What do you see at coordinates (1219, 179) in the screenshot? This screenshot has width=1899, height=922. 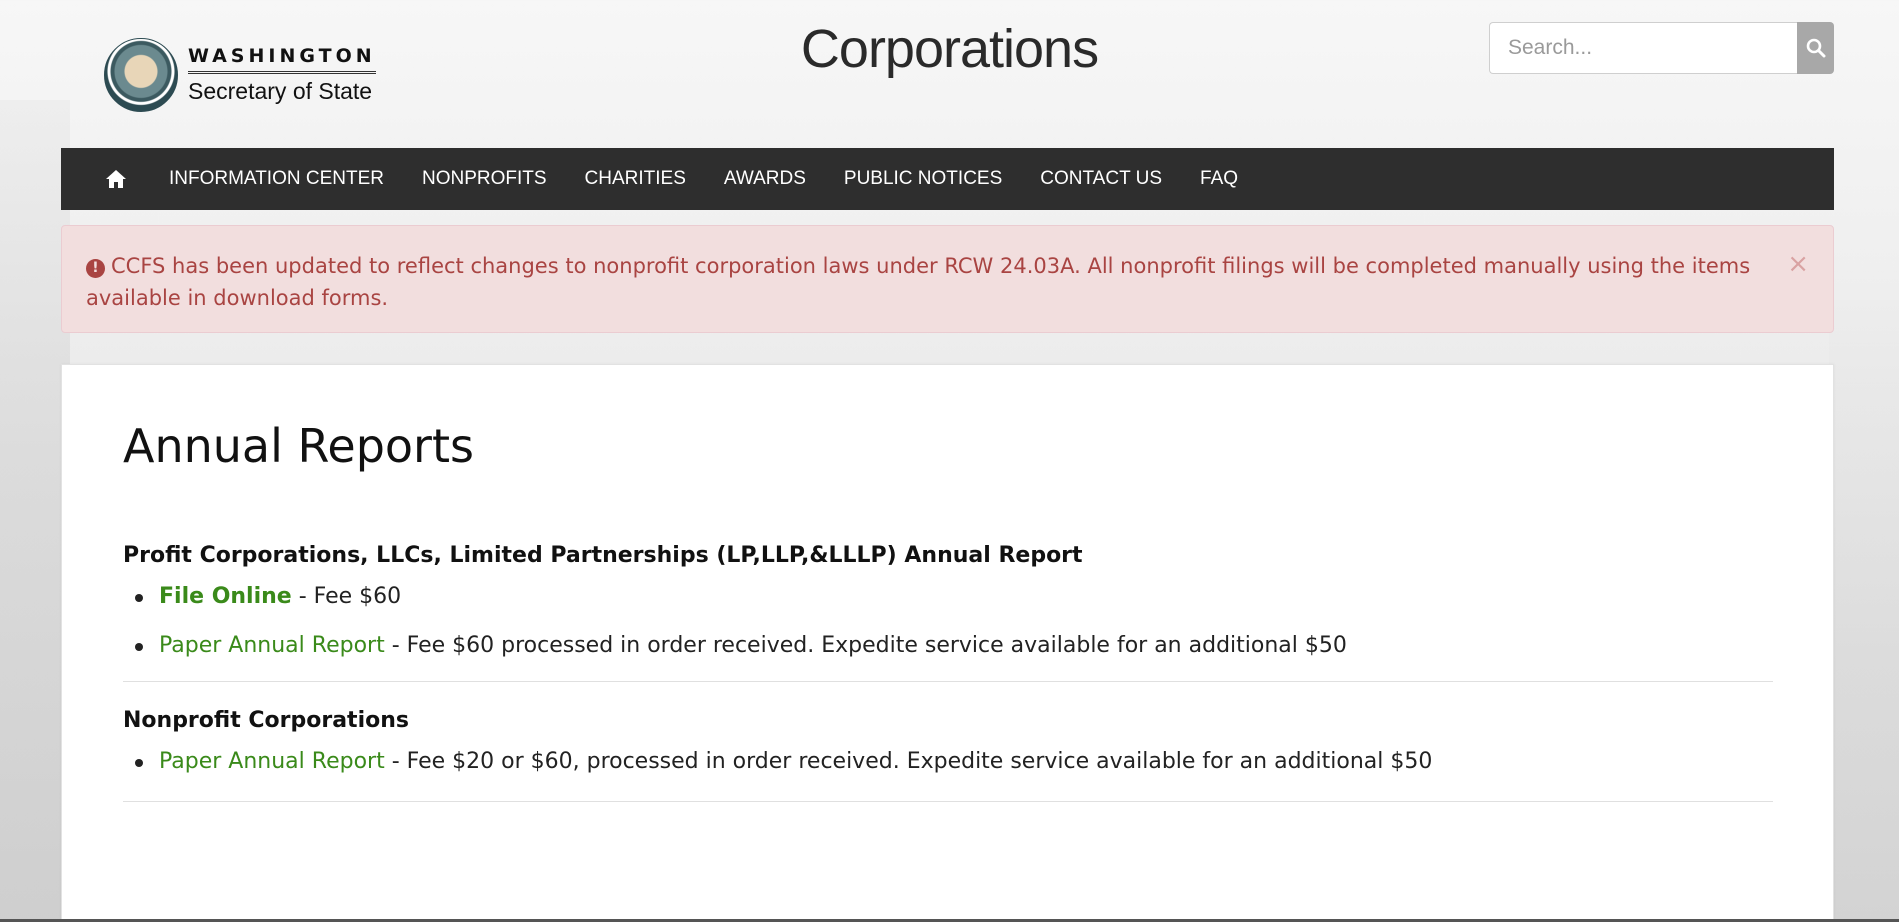 I see `nav-item-faq: FAQ` at bounding box center [1219, 179].